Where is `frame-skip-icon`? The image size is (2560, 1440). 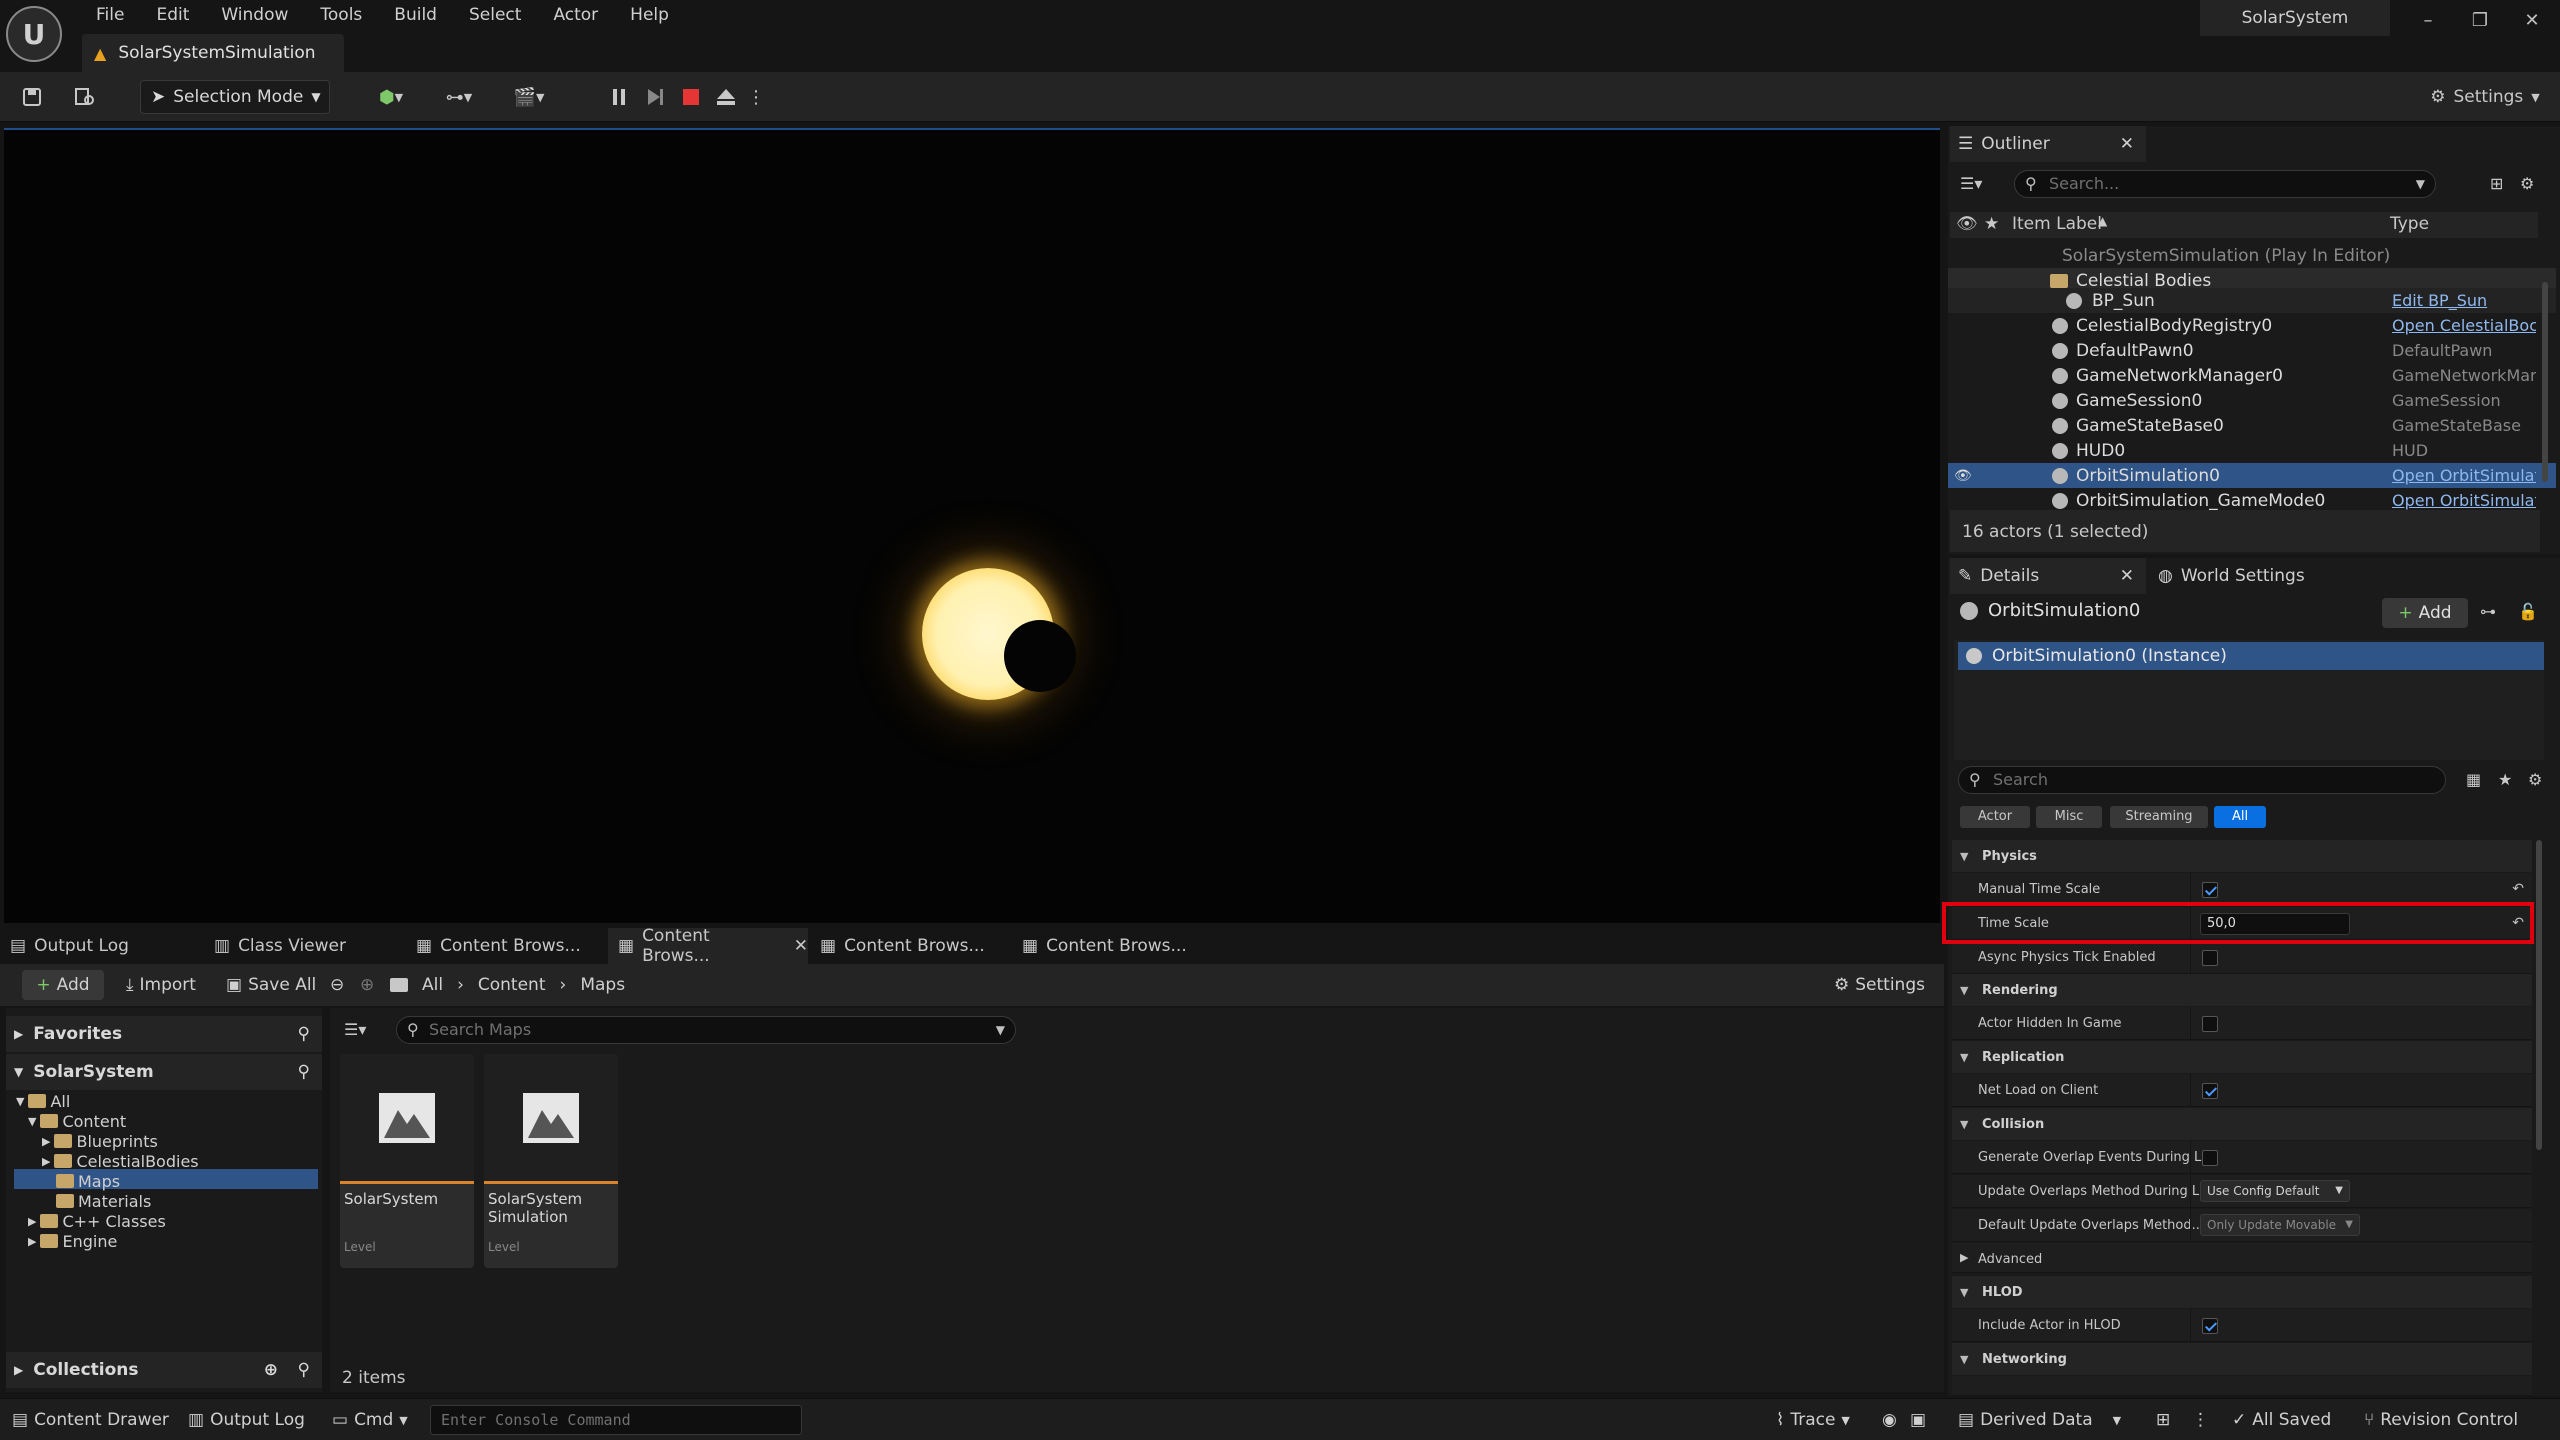 frame-skip-icon is located at coordinates (655, 97).